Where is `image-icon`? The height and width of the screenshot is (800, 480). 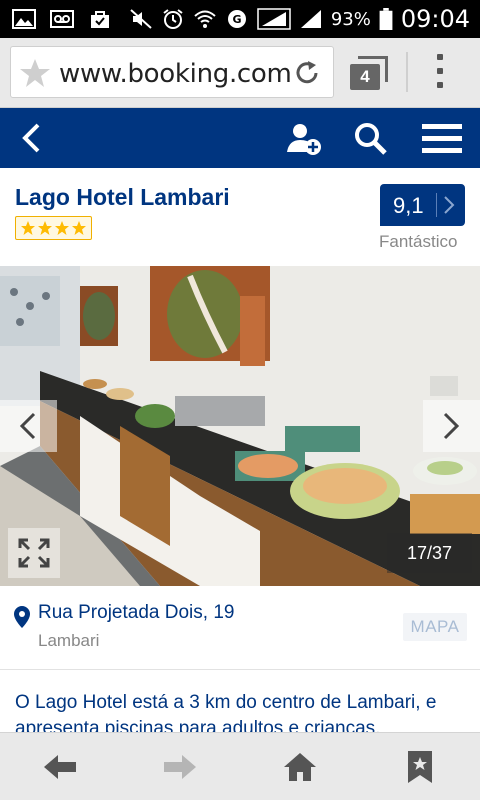 image-icon is located at coordinates (24, 19).